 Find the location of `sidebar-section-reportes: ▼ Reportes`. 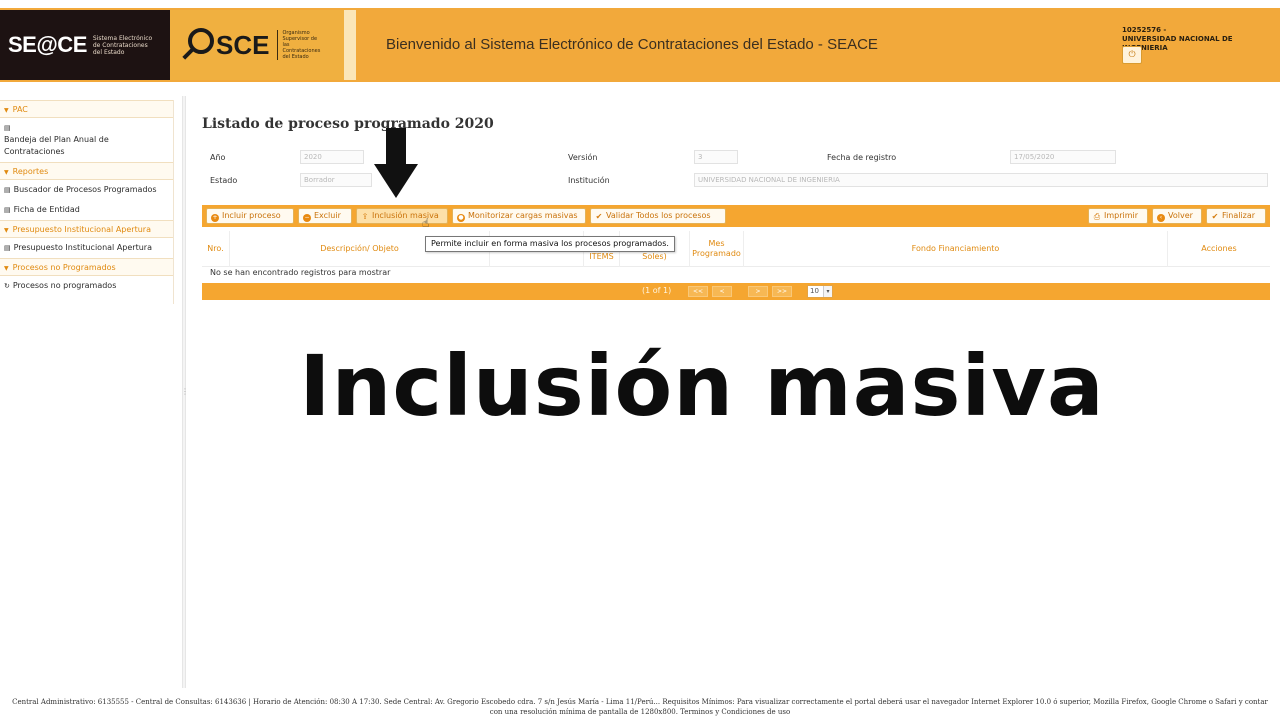

sidebar-section-reportes: ▼ Reportes is located at coordinates (86, 171).